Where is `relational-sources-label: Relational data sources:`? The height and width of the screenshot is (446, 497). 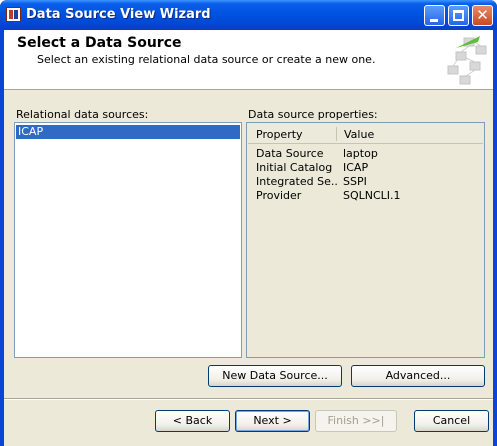 relational-sources-label: Relational data sources: is located at coordinates (82, 114).